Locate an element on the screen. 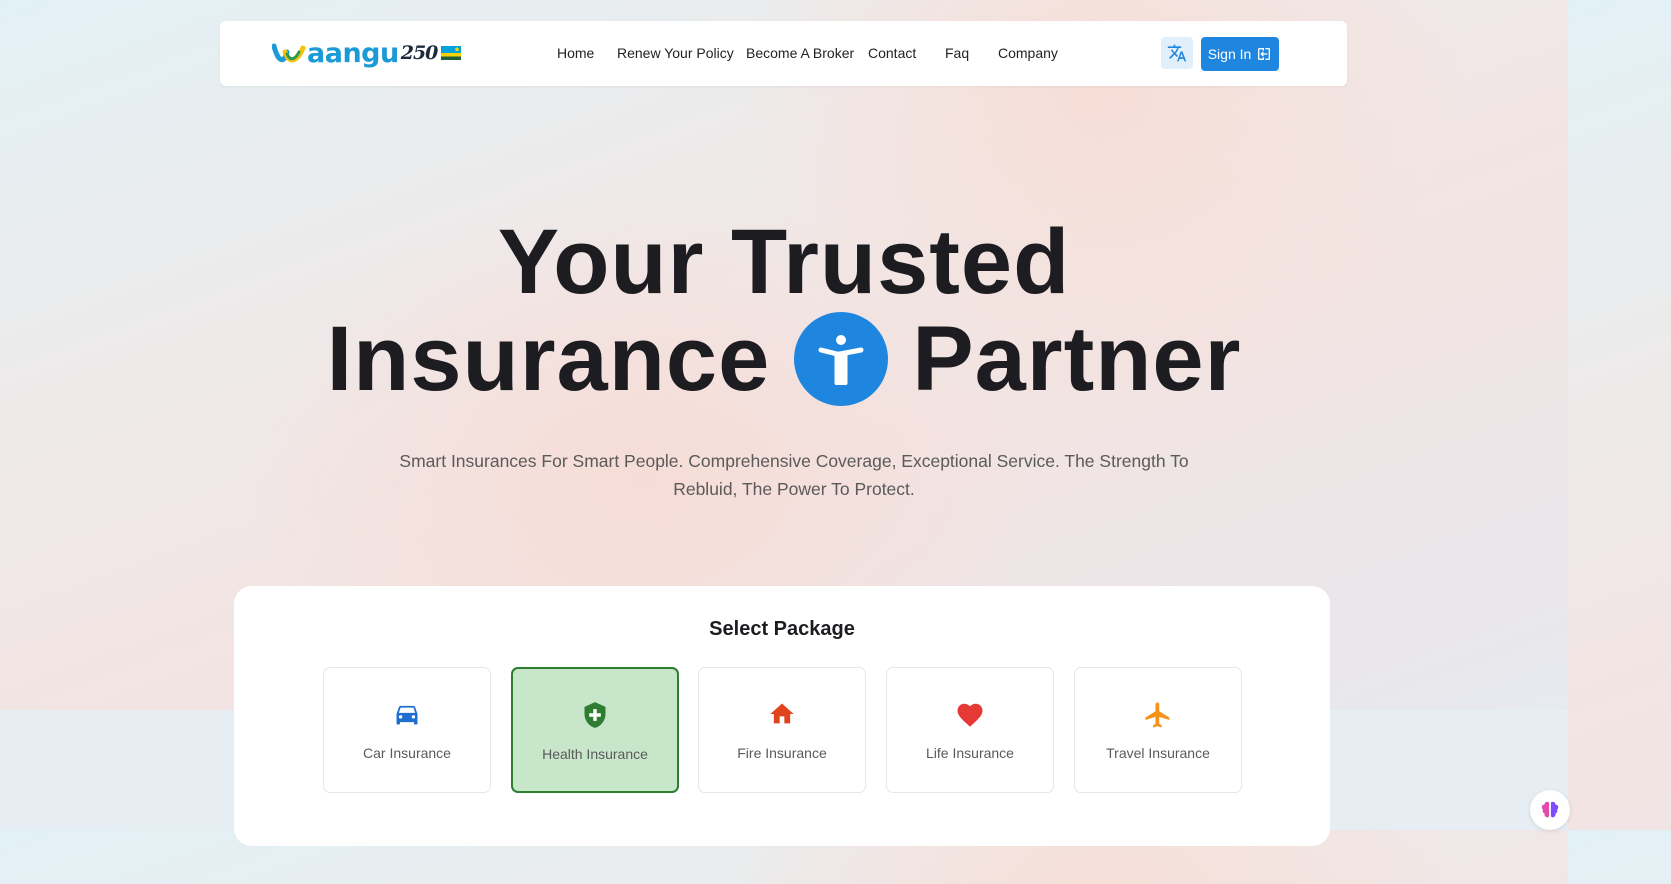  package-health: Health Insurance is located at coordinates (595, 730).